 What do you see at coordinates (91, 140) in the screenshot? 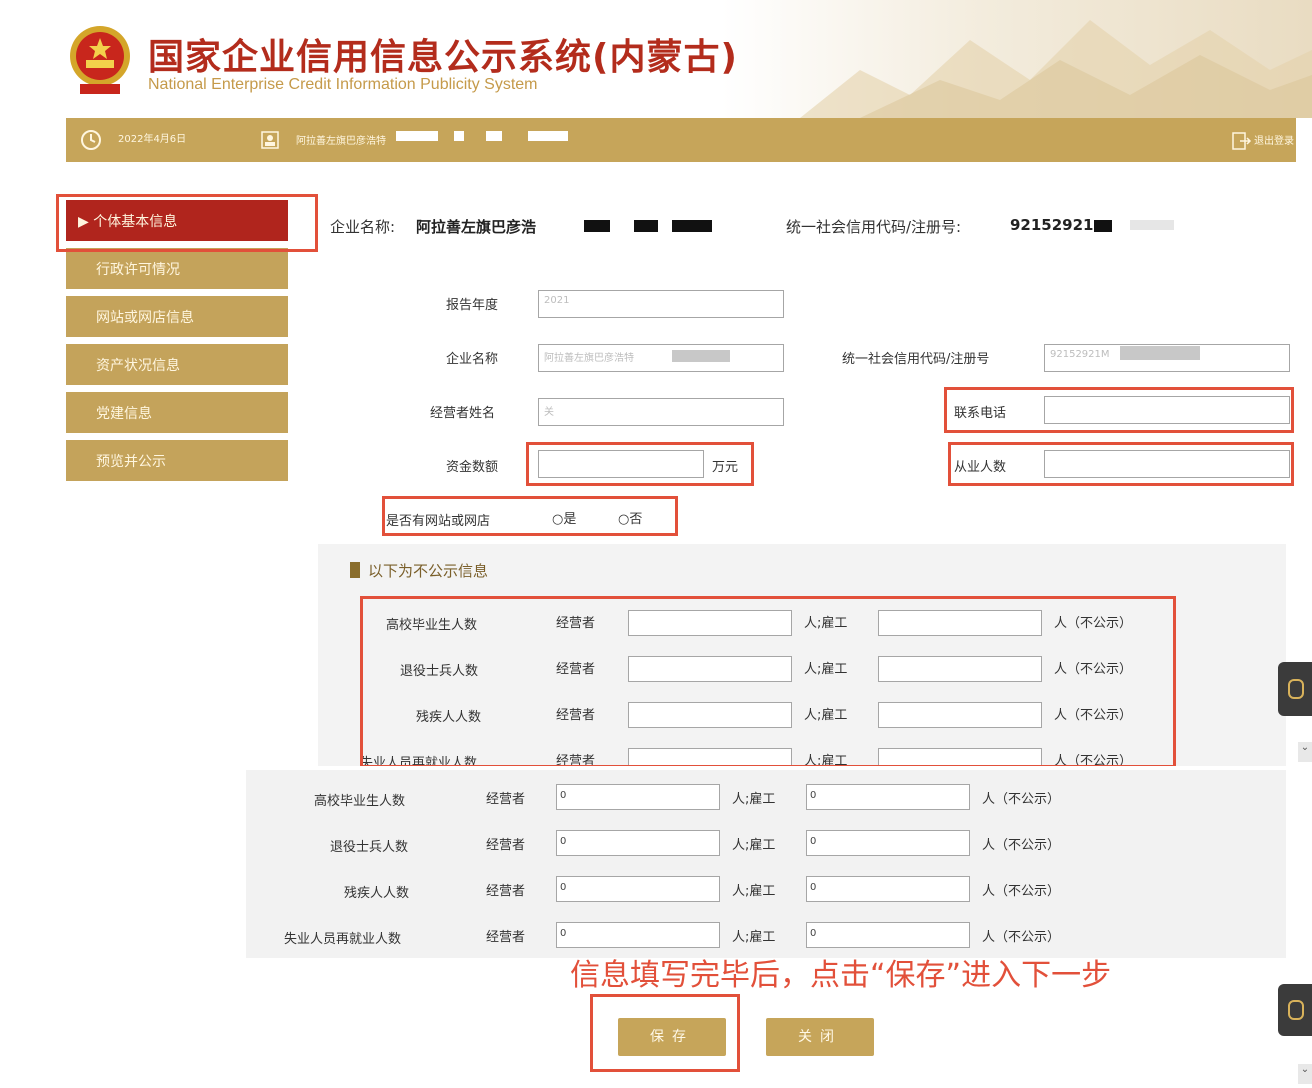
I see `clock-icon` at bounding box center [91, 140].